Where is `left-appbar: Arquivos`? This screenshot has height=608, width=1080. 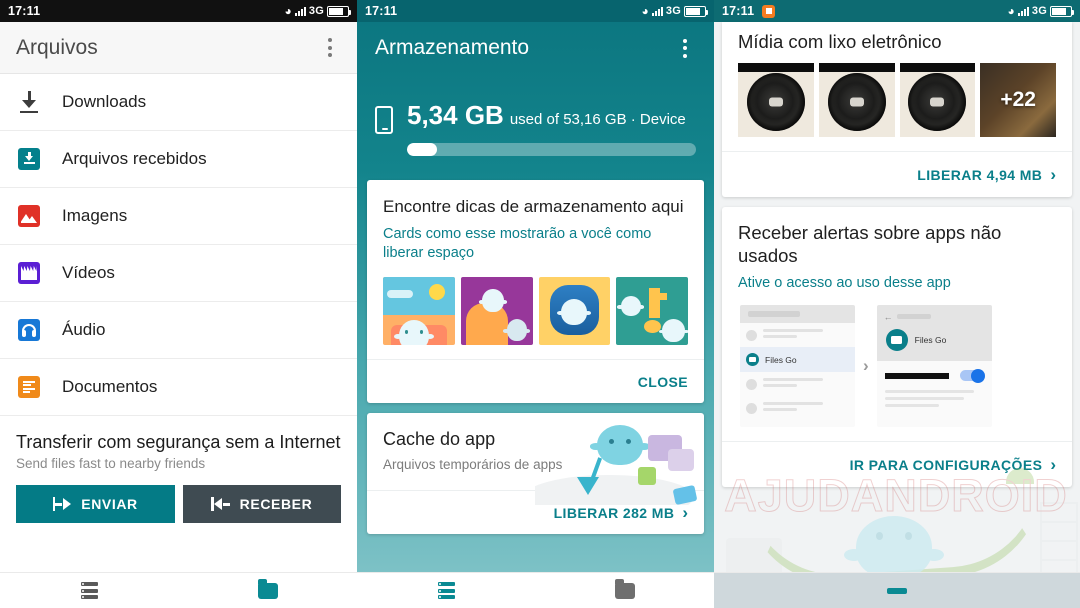 left-appbar: Arquivos is located at coordinates (178, 48).